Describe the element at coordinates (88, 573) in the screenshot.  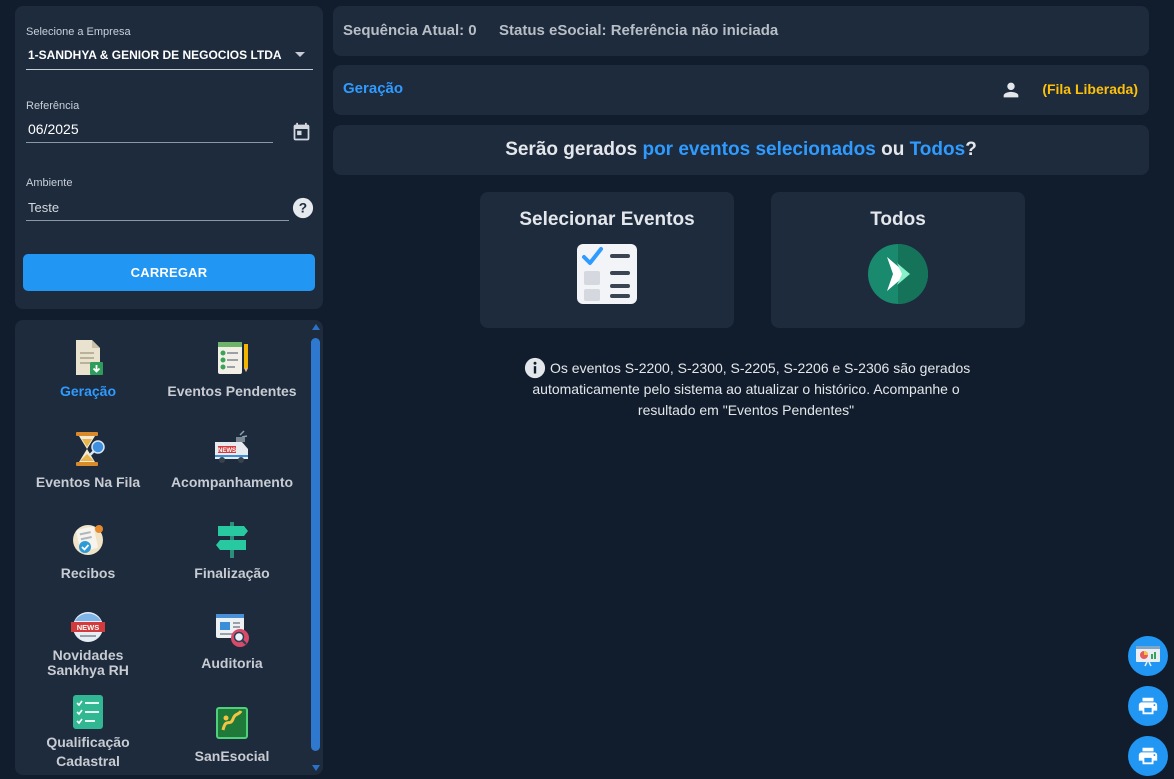
I see `menu-label-recibos: Recibos` at that location.